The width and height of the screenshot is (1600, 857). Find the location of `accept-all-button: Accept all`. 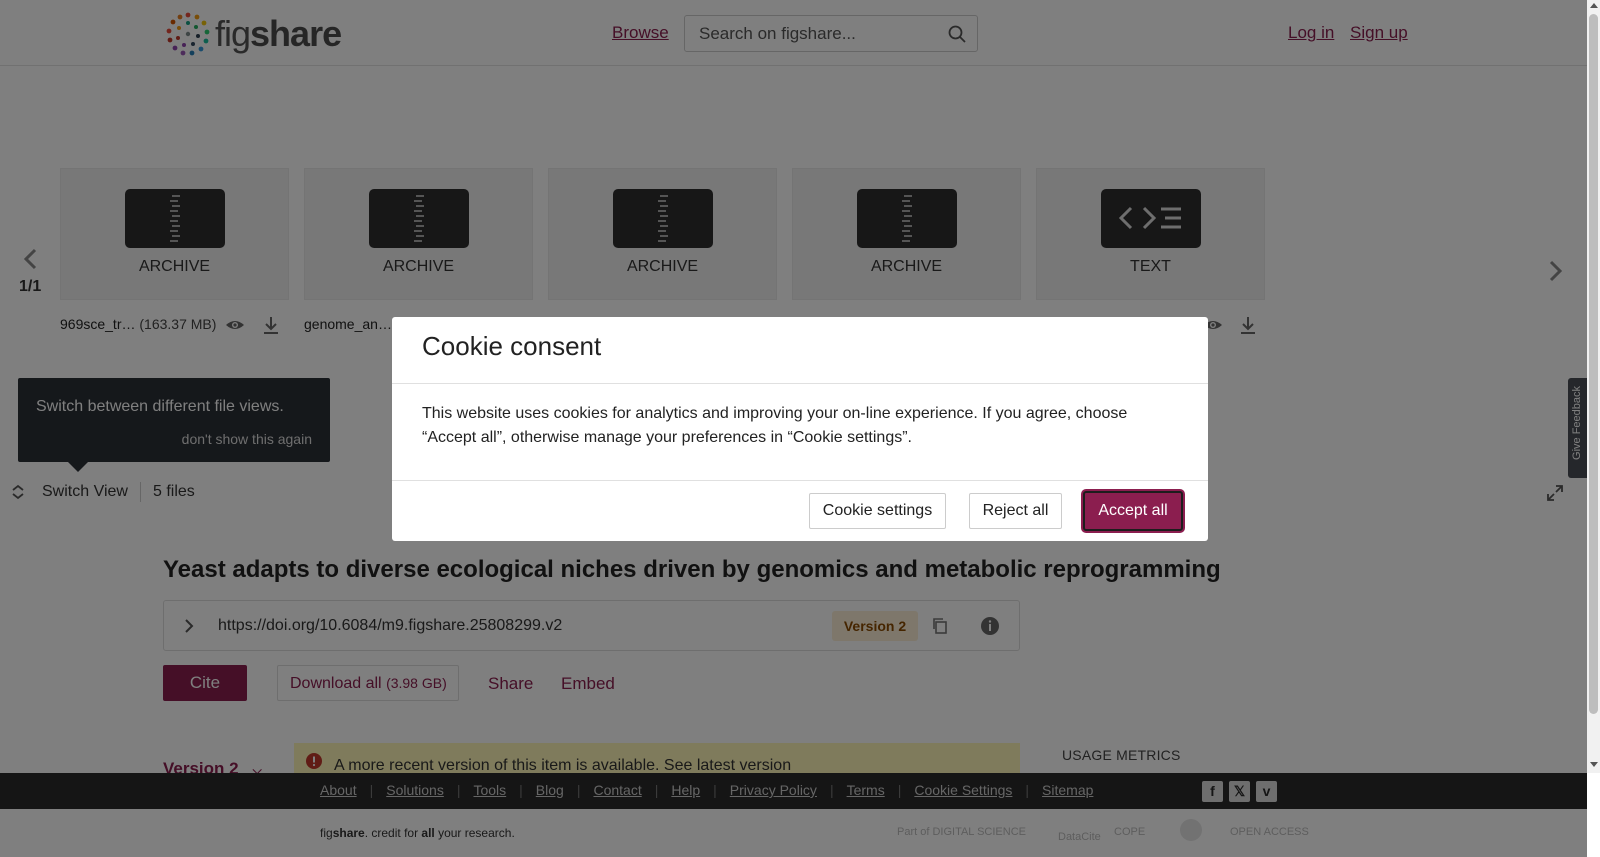

accept-all-button: Accept all is located at coordinates (1133, 511).